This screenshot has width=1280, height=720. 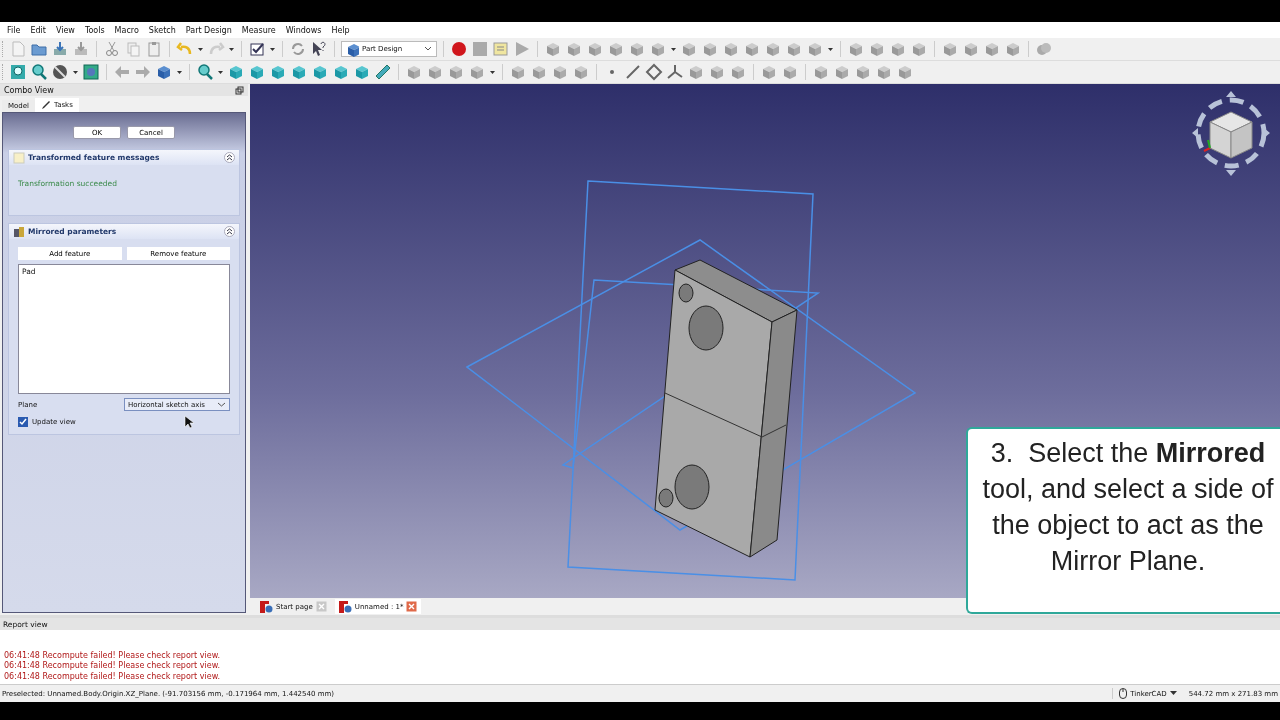 What do you see at coordinates (257, 49) in the screenshot?
I see `checklist-icon` at bounding box center [257, 49].